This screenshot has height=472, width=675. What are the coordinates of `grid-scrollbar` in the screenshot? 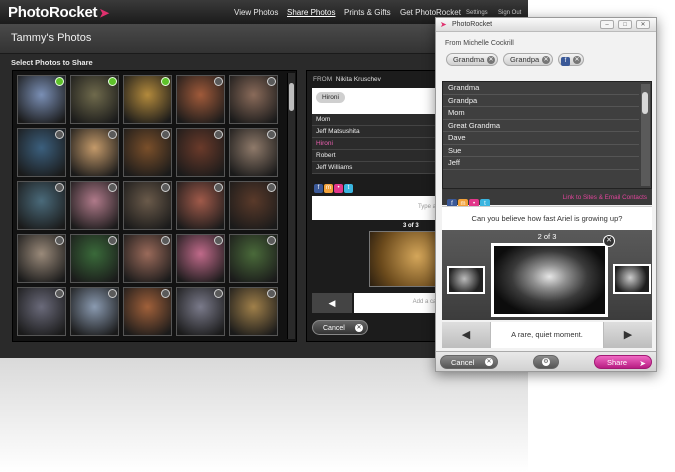 It's located at (291, 206).